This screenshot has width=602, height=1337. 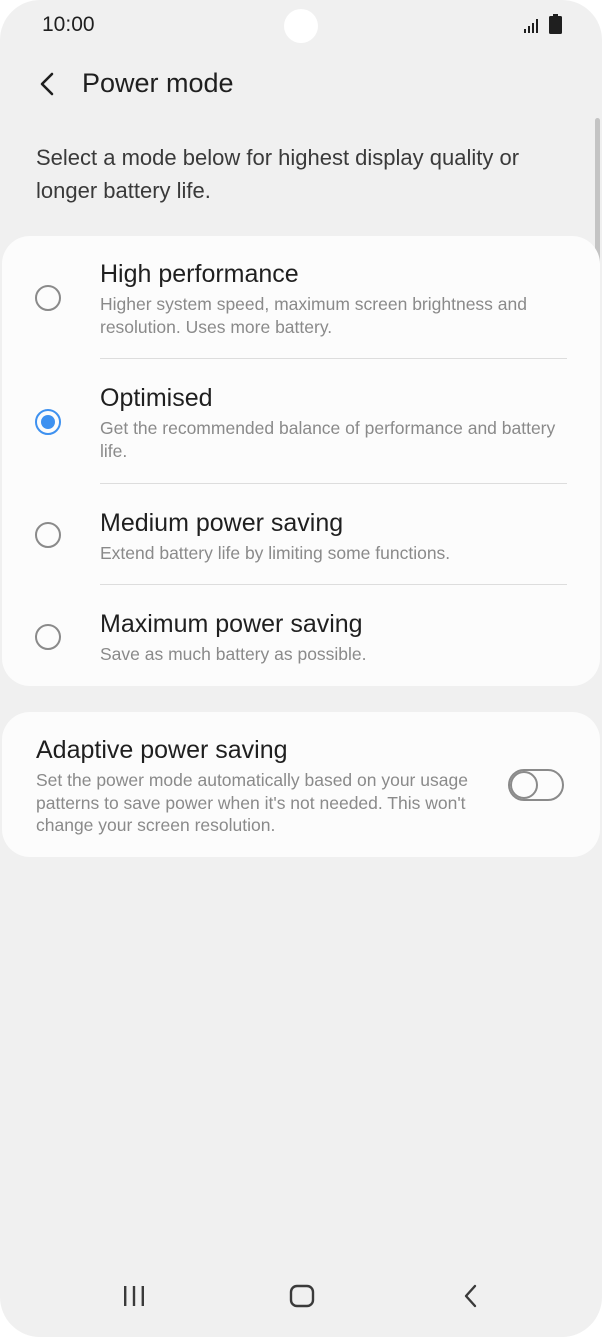 What do you see at coordinates (48, 422) in the screenshot?
I see `radio-optimised` at bounding box center [48, 422].